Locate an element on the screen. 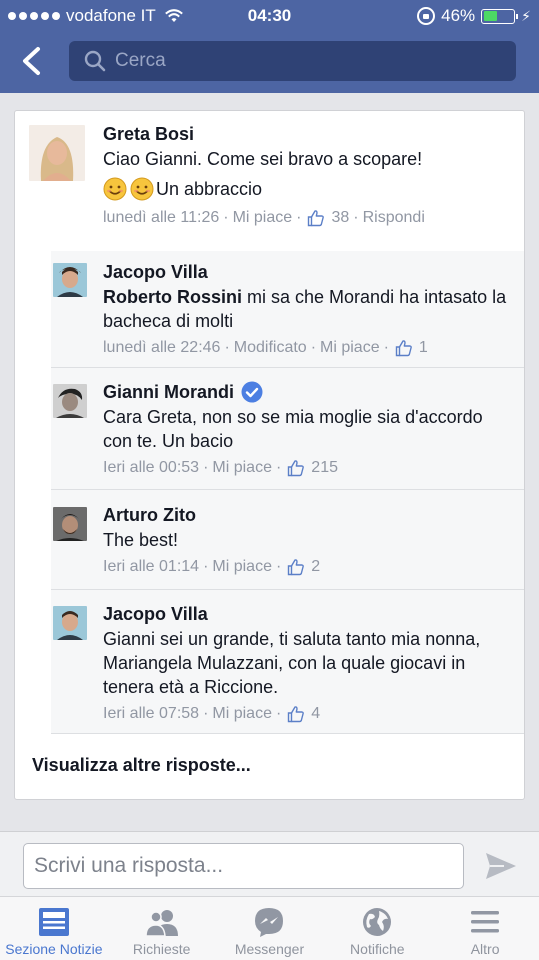 The width and height of the screenshot is (539, 960). like-count: 215 is located at coordinates (324, 468).